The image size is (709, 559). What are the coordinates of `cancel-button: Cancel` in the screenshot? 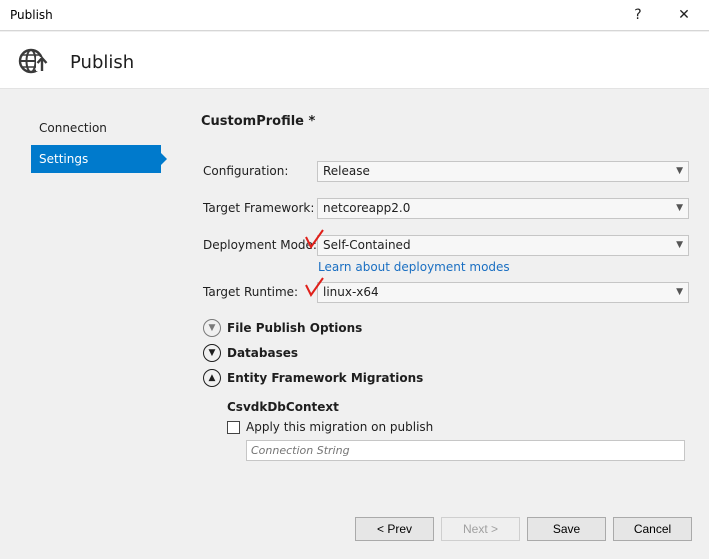 It's located at (652, 529).